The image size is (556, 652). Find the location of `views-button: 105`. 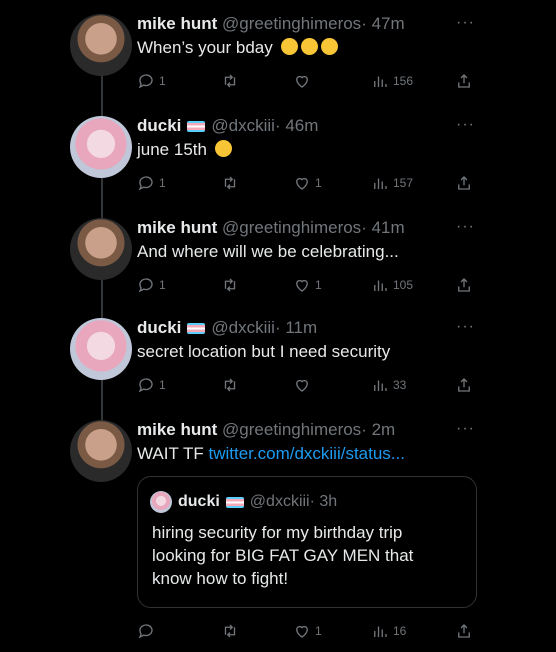

views-button: 105 is located at coordinates (392, 285).